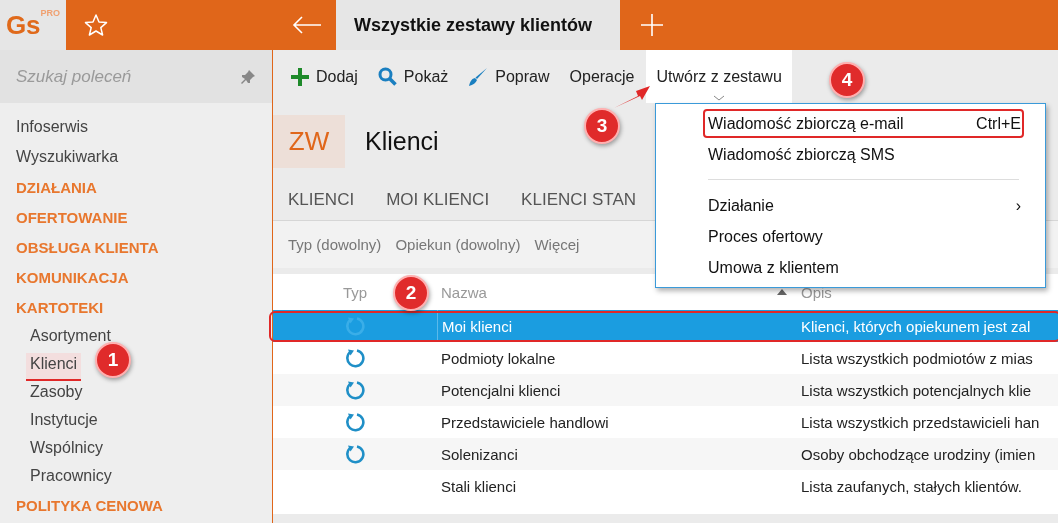 The image size is (1058, 523). Describe the element at coordinates (579, 200) in the screenshot. I see `view-tab: KLIENCI STAN` at that location.